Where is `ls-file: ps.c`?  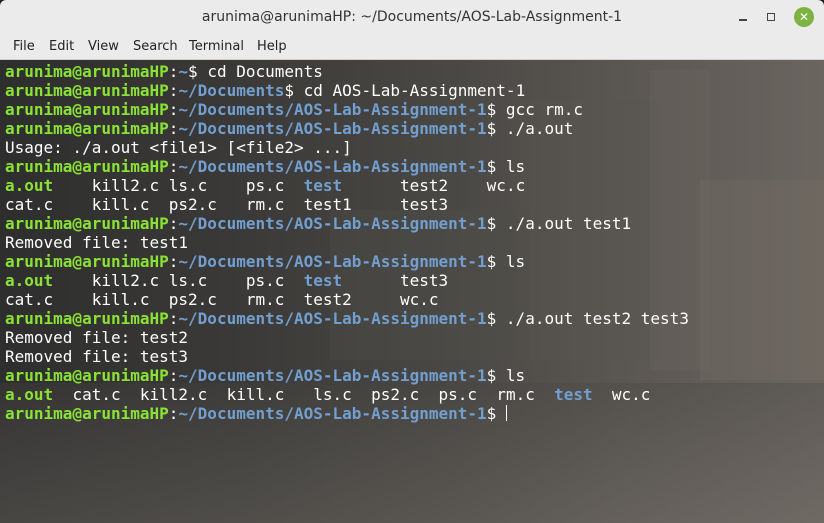
ls-file: ps.c is located at coordinates (265, 280).